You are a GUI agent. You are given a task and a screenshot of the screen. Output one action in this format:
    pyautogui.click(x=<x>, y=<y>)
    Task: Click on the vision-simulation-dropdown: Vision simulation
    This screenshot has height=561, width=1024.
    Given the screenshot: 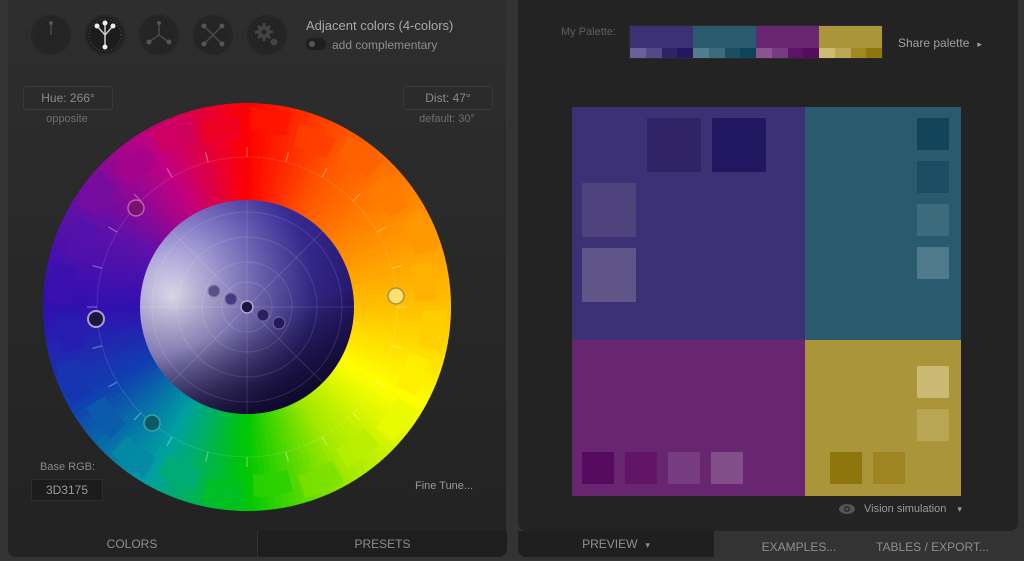 What is the action you would take?
    pyautogui.click(x=900, y=509)
    